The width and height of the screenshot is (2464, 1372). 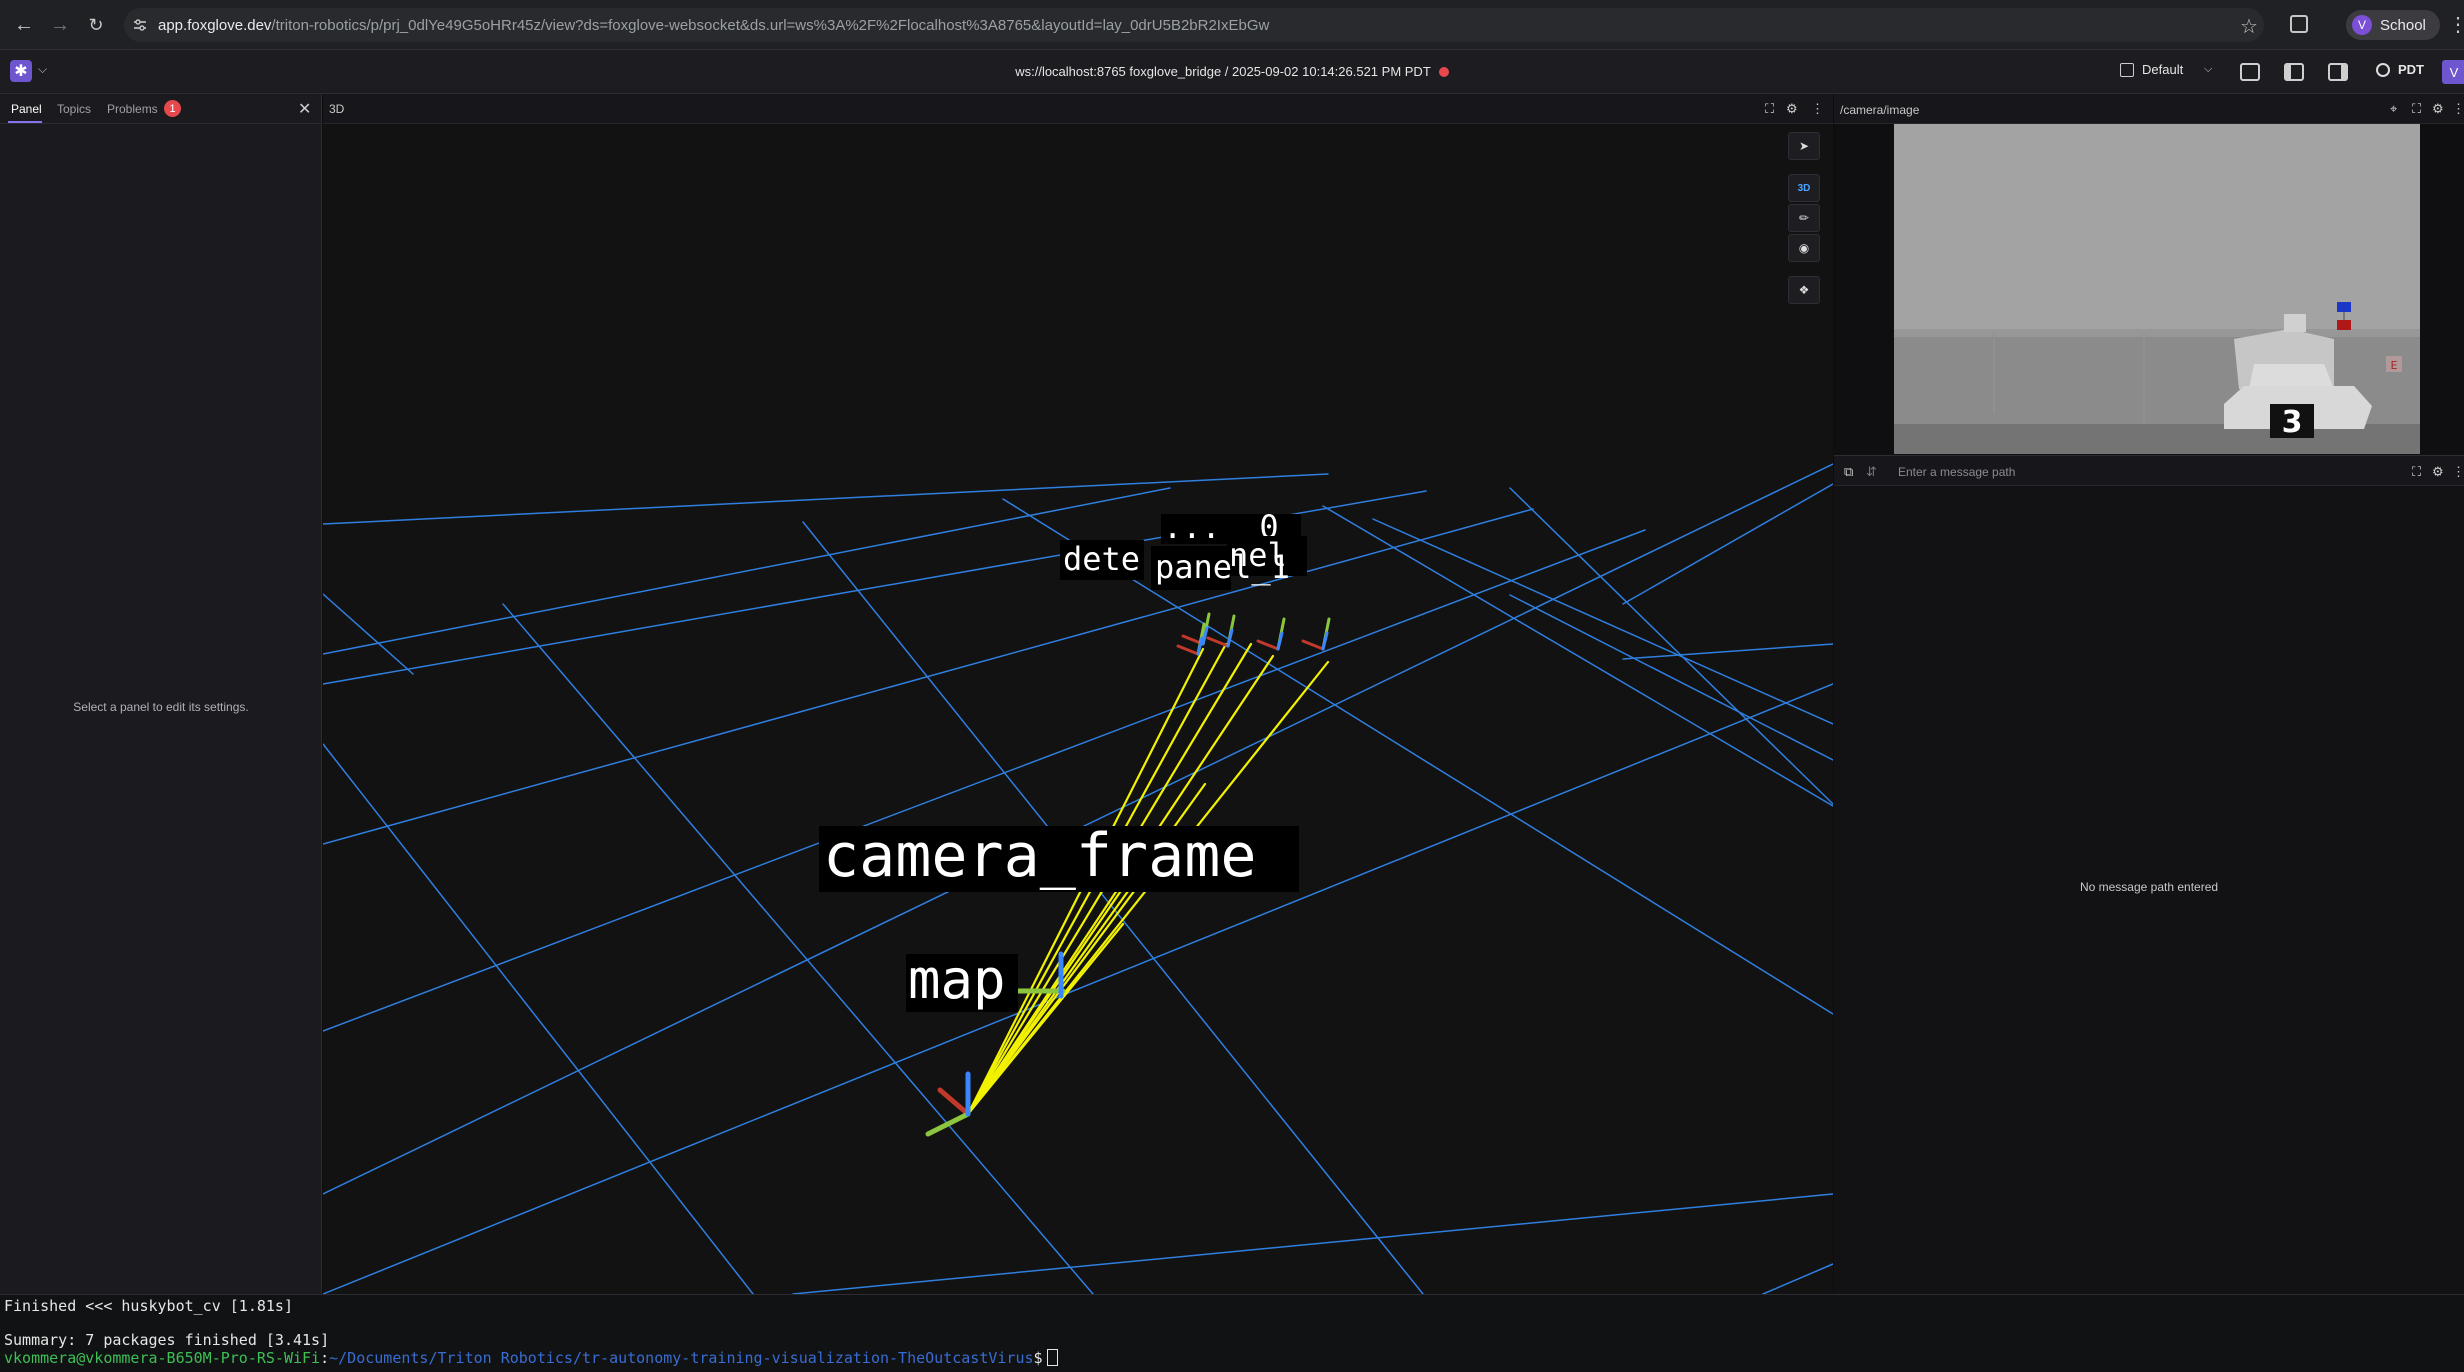 I want to click on sidebar-tabs: Panel Topics Problems 1 ✕, so click(x=160, y=109).